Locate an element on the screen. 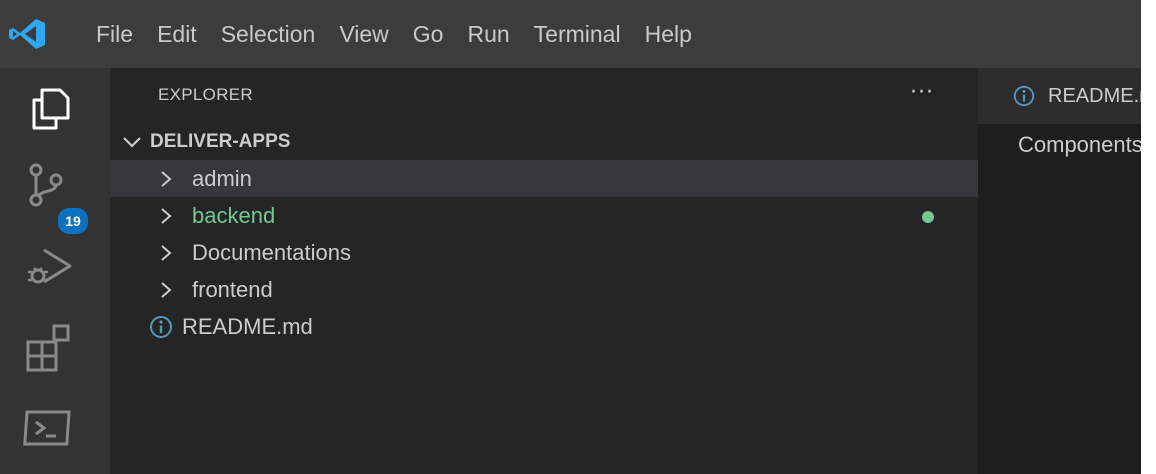  root-folder: DELIVER-APPS is located at coordinates (544, 142).